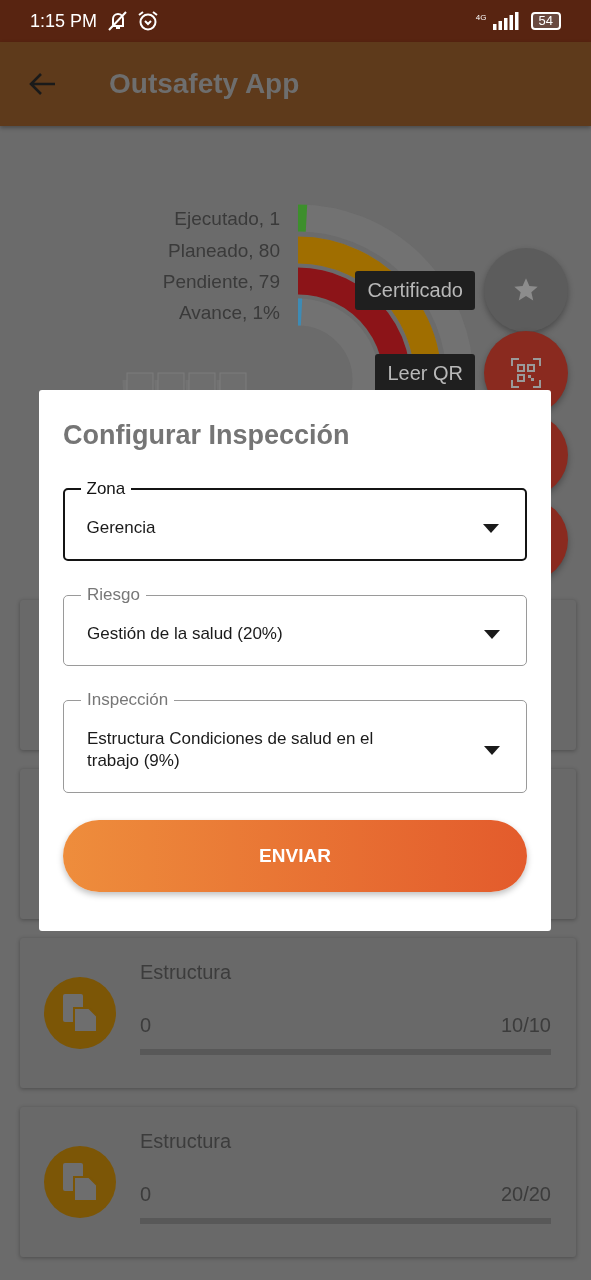 Image resolution: width=591 pixels, height=1280 pixels. What do you see at coordinates (295, 520) in the screenshot?
I see `dropdown-field: Zona Gerencia` at bounding box center [295, 520].